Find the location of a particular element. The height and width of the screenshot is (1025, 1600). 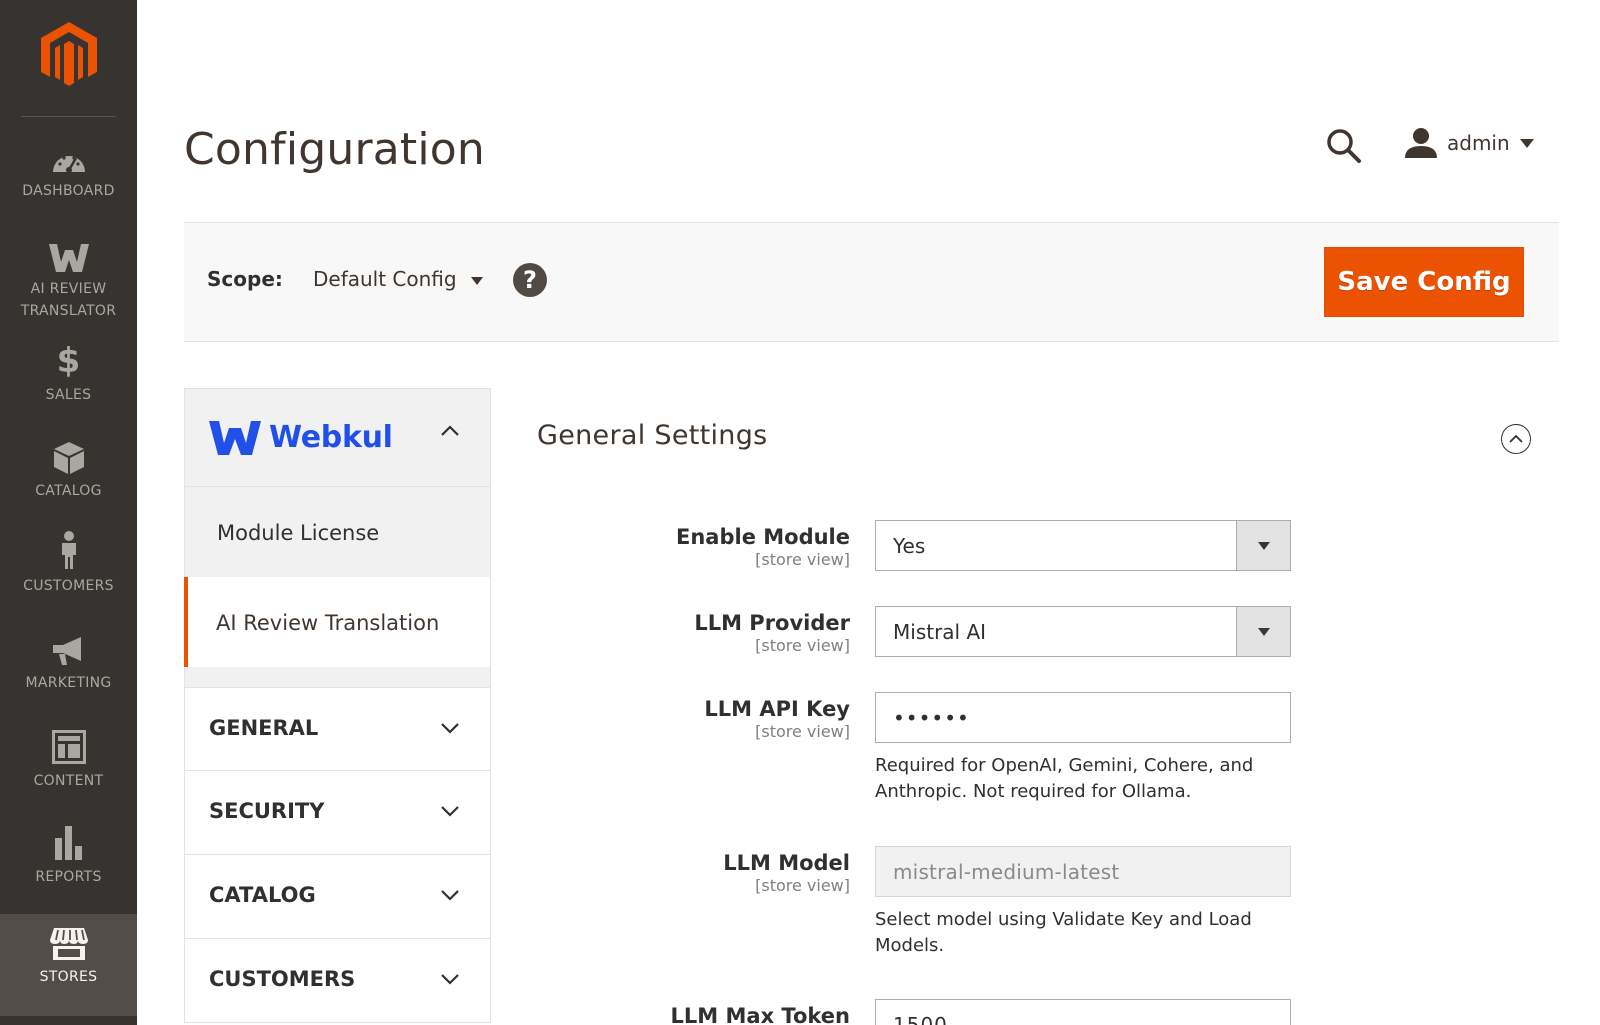

enable-module-label: Enable Module [store view] is located at coordinates (763, 547).